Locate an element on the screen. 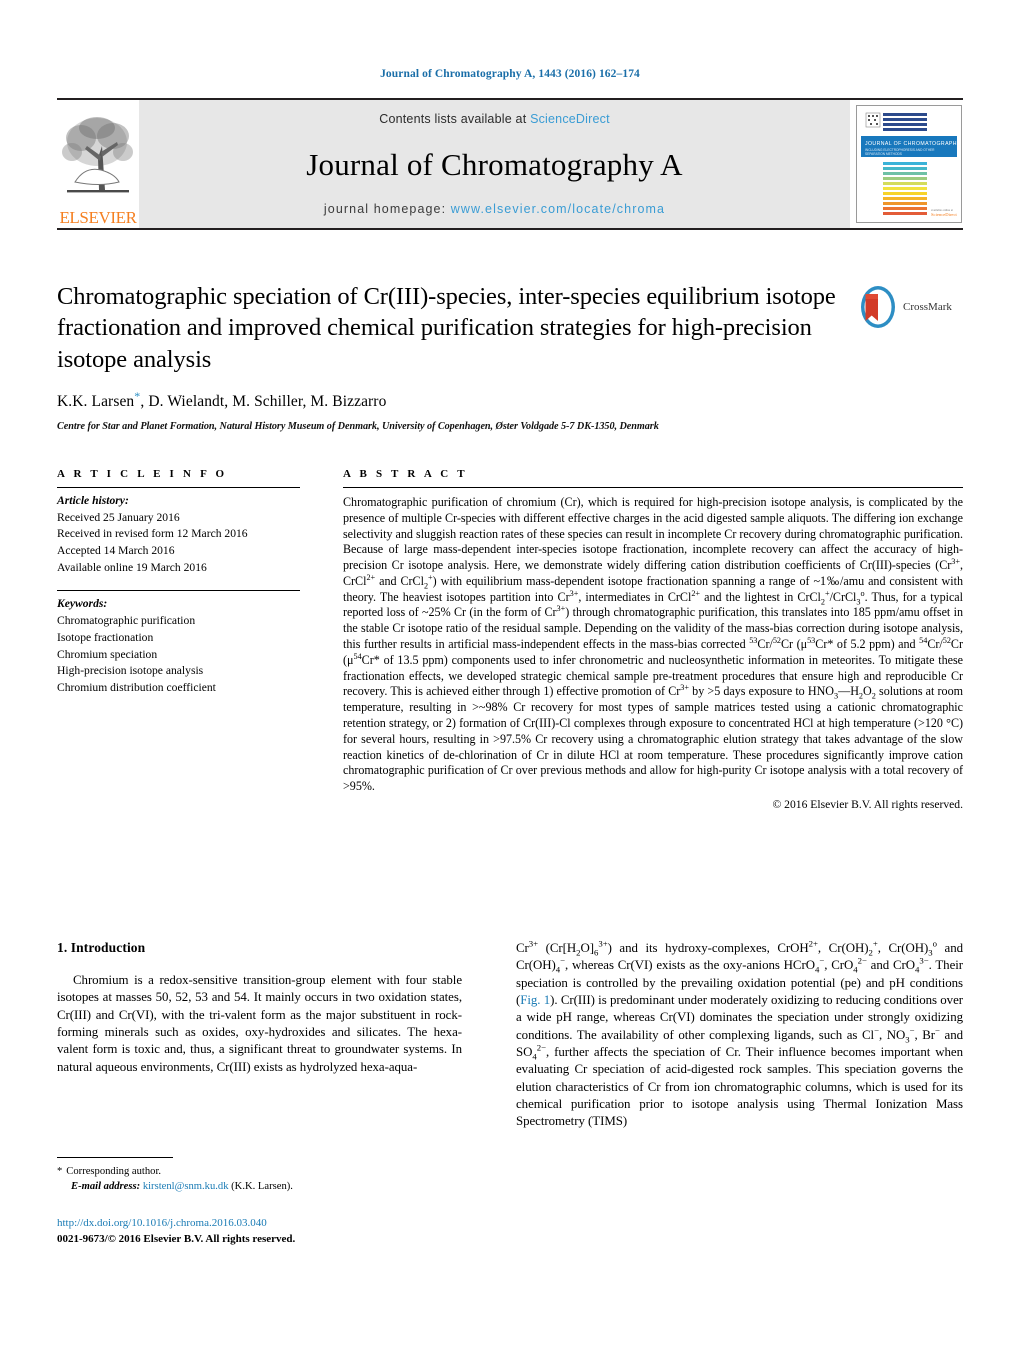 Image resolution: width=1020 pixels, height=1351 pixels. abstract-heading: A B S T R A C T is located at coordinates (405, 474).